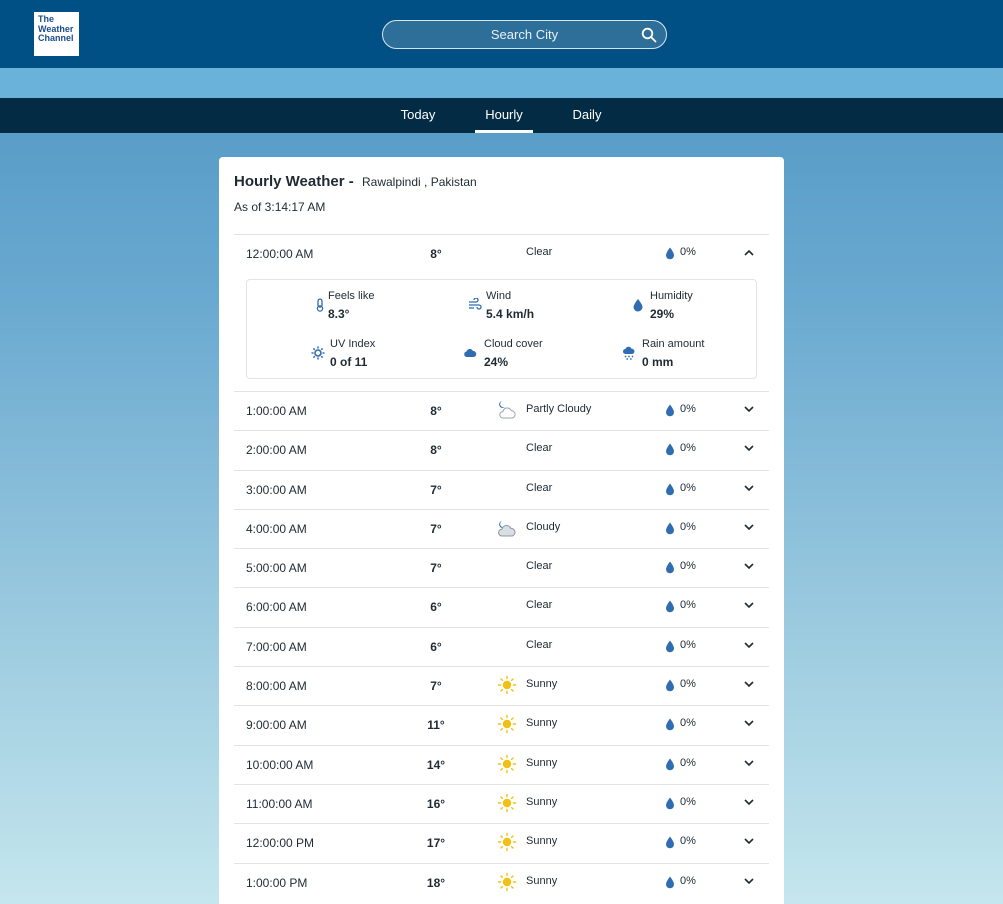 This screenshot has width=1003, height=904. I want to click on detail-wind: Wind 5.4 km/h, so click(528, 306).